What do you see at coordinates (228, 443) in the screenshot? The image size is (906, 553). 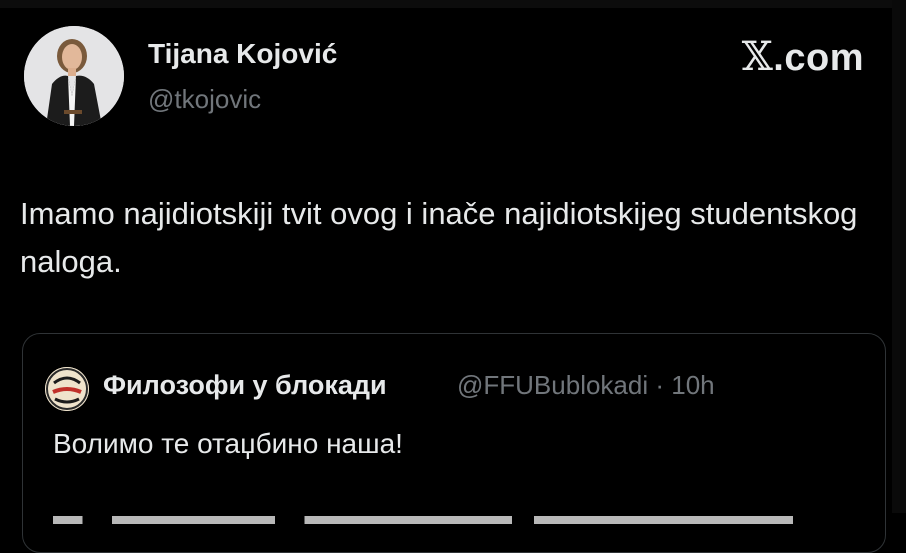 I see `quote-text: Волимо те отаџбино наша!` at bounding box center [228, 443].